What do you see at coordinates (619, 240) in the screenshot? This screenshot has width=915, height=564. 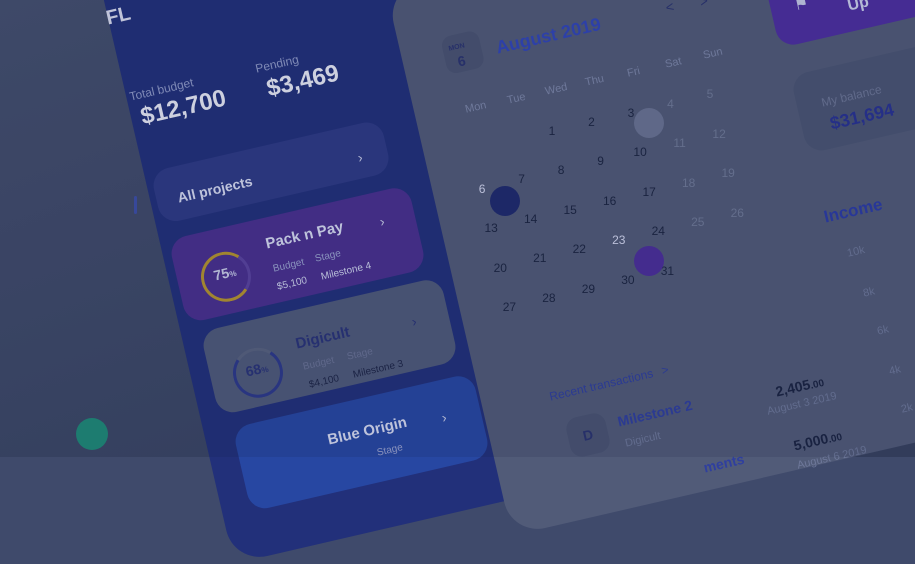 I see `calendar-day: 23` at bounding box center [619, 240].